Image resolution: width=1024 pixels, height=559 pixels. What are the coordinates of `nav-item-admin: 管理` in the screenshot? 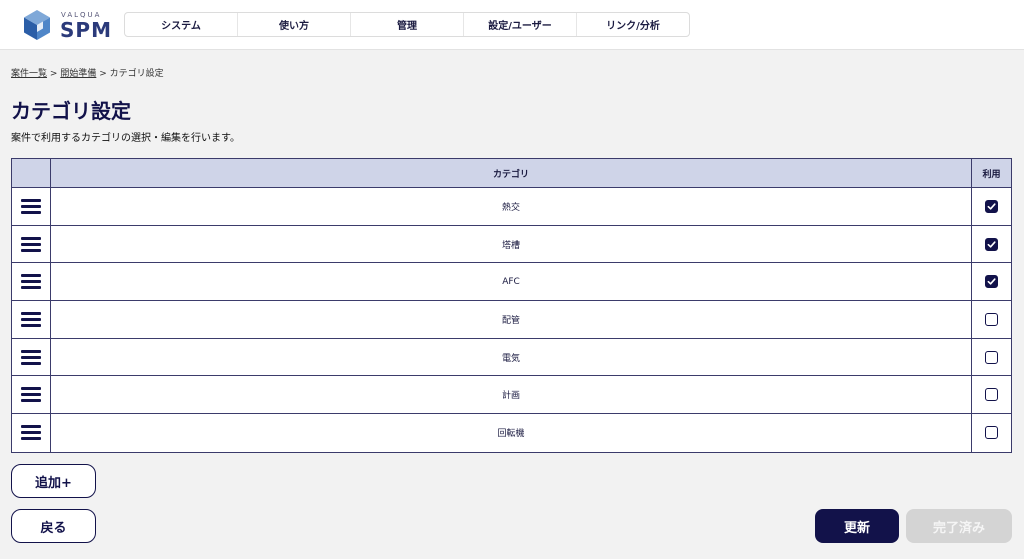 It's located at (407, 24).